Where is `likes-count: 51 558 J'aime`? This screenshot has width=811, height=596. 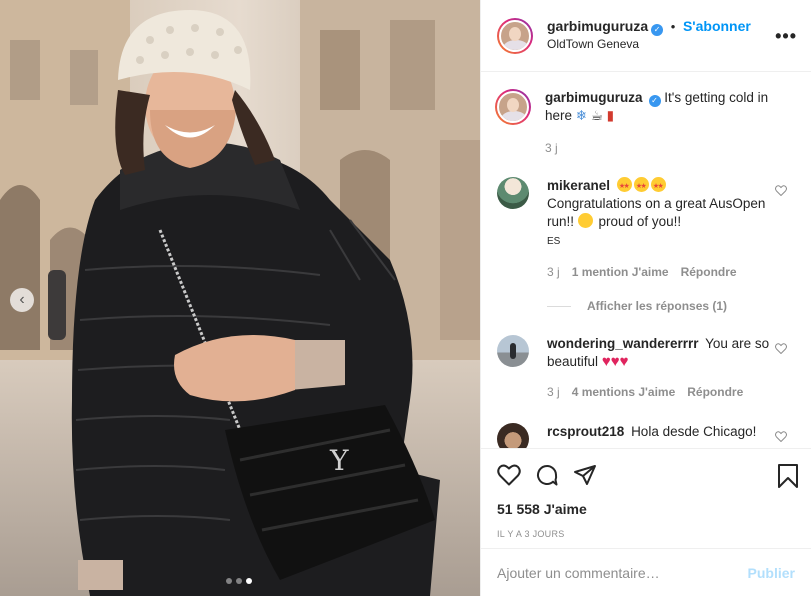 likes-count: 51 558 J'aime is located at coordinates (646, 509).